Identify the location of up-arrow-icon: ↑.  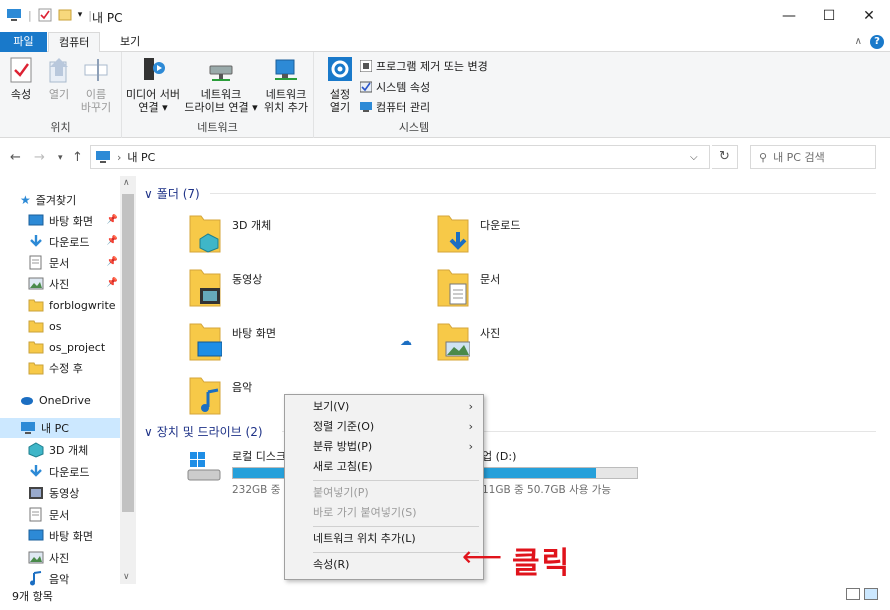
(77, 157).